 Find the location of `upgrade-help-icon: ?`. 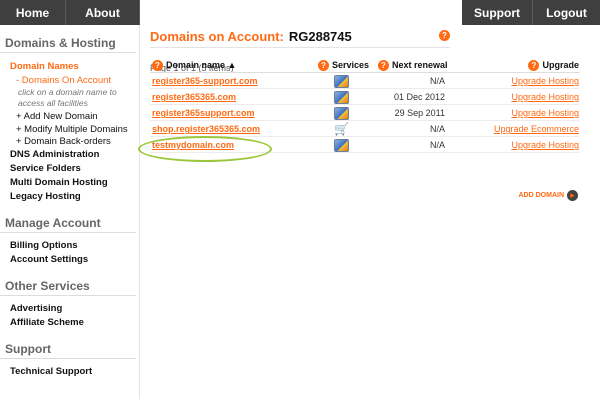

upgrade-help-icon: ? is located at coordinates (534, 65).